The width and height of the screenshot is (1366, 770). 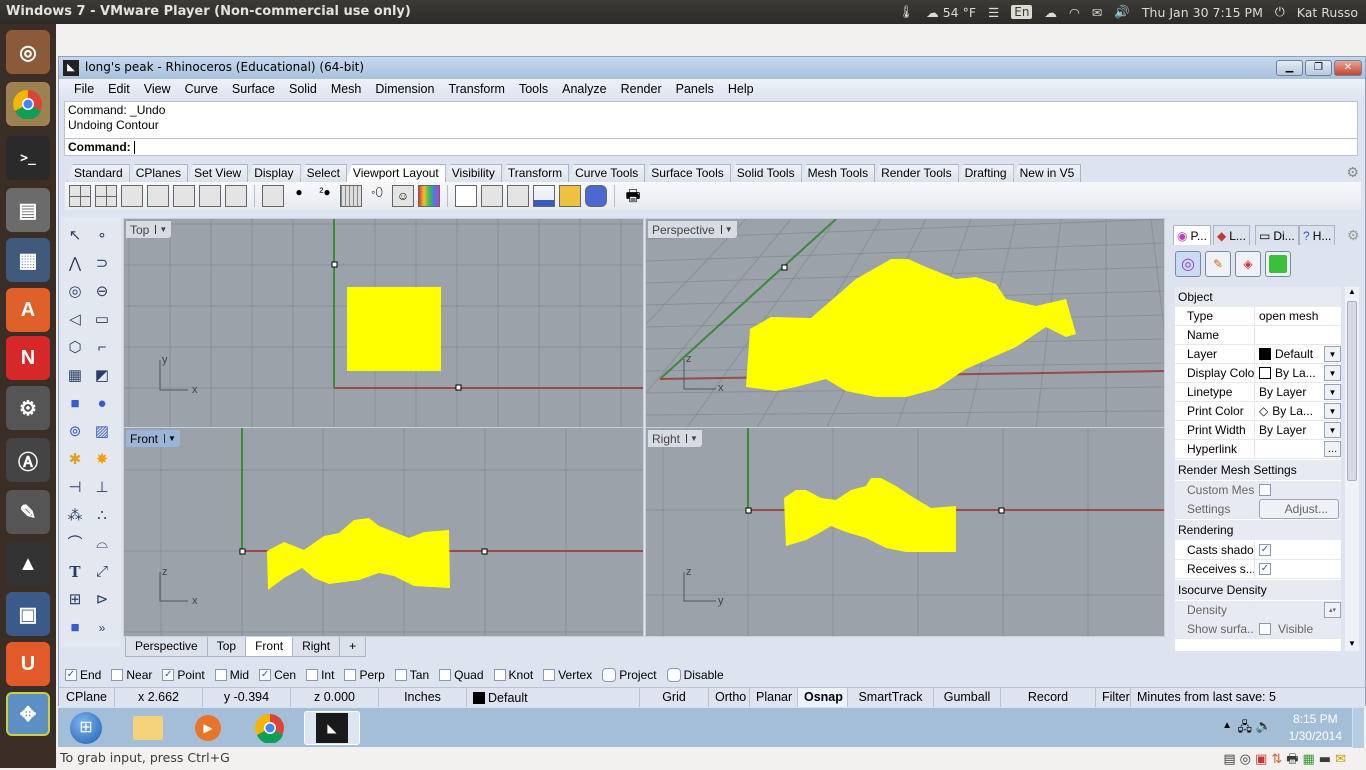 What do you see at coordinates (158, 196) in the screenshot?
I see `new-floating-viewport-icon` at bounding box center [158, 196].